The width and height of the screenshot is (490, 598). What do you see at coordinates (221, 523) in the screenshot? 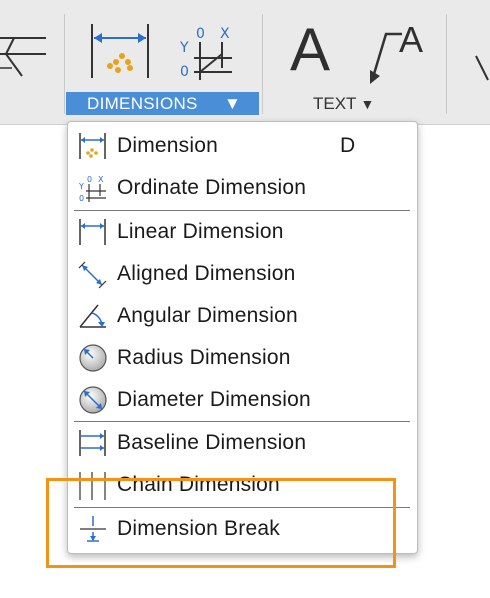
I see `highlight-annotation-box` at bounding box center [221, 523].